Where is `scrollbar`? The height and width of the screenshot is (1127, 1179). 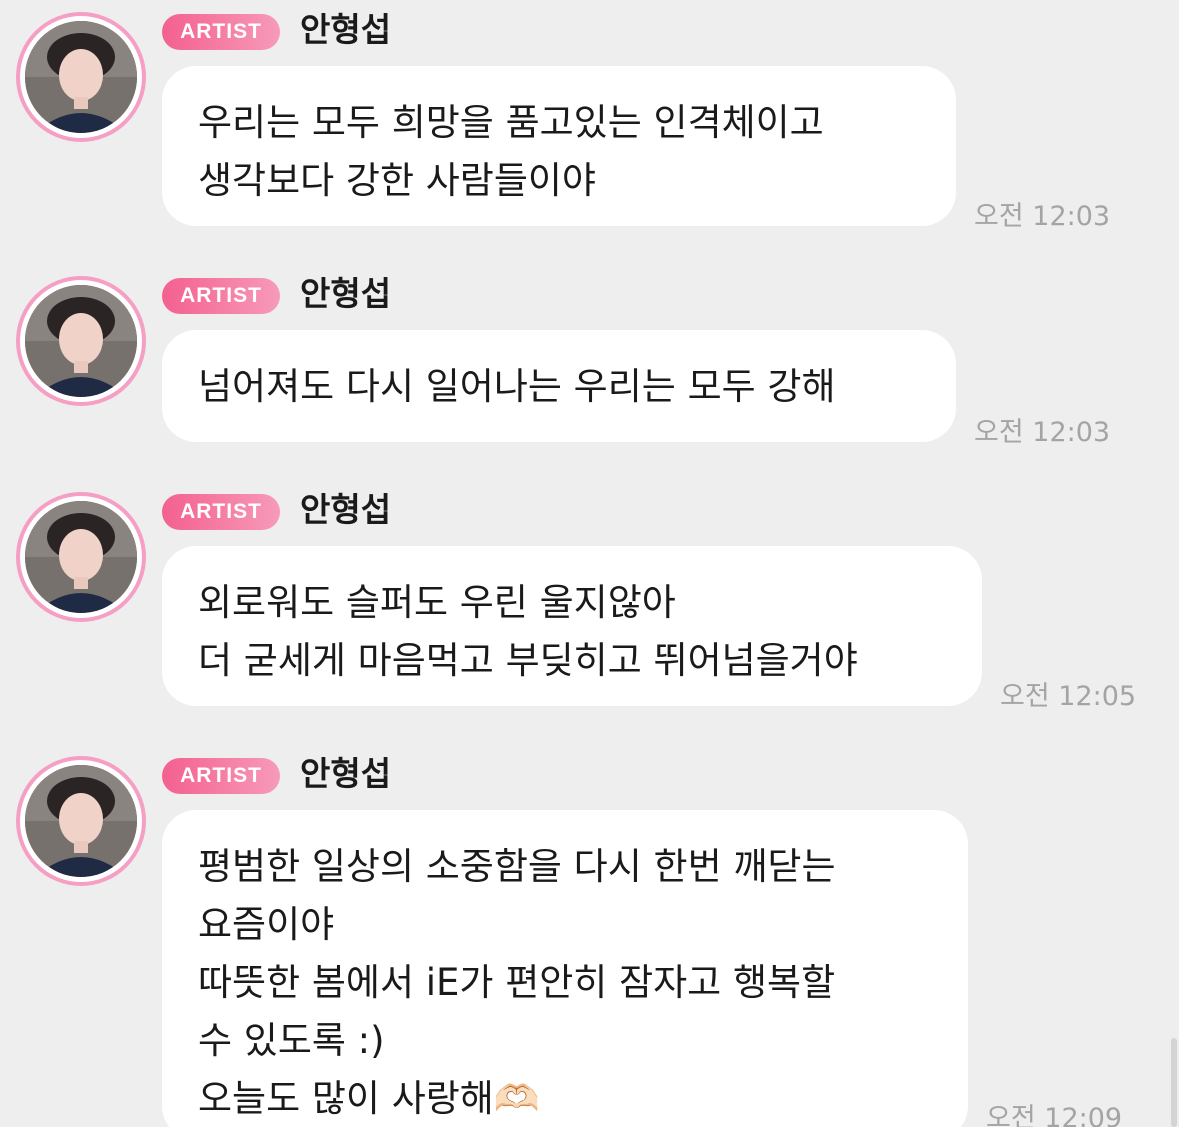 scrollbar is located at coordinates (1174, 1082).